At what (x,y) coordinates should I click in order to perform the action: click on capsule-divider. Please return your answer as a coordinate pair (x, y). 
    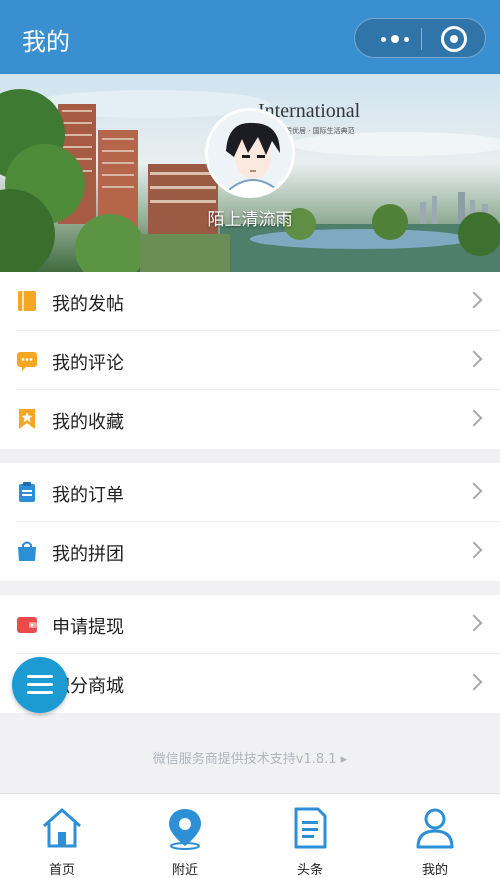
    Looking at the image, I should click on (421, 39).